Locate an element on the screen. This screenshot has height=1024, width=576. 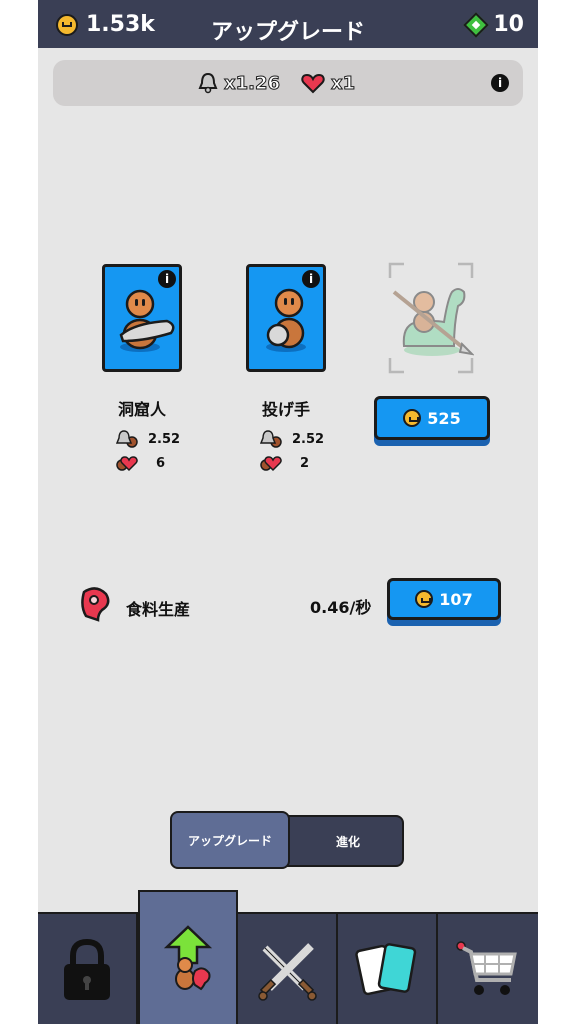
bottom-nav is located at coordinates (288, 957).